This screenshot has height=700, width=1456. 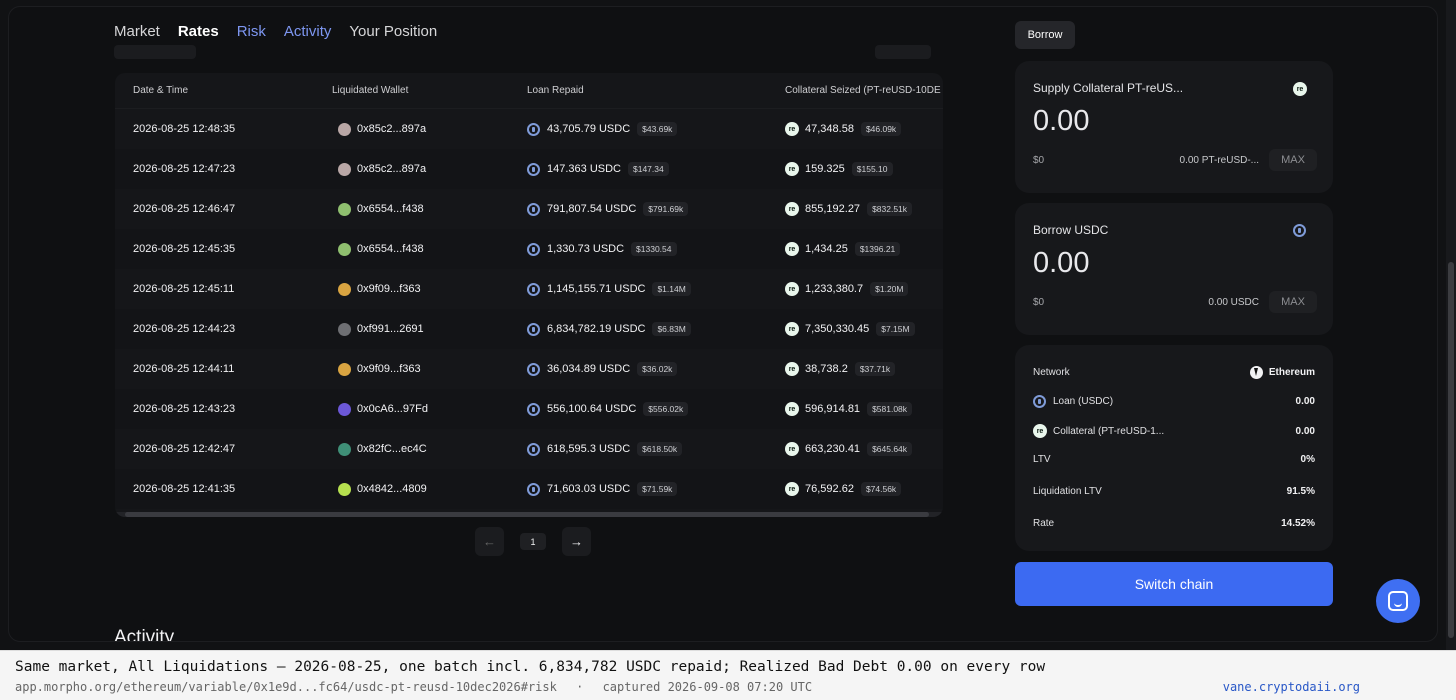 I want to click on market-tabs: Market Rates Risk Activity Your Position, so click(x=275, y=31).